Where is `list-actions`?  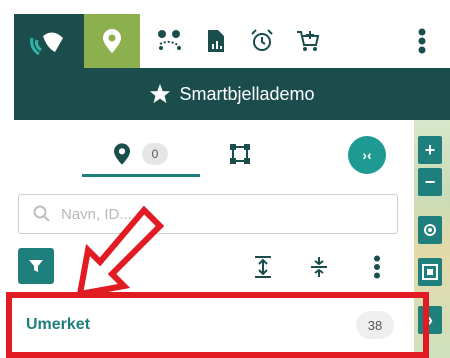
list-actions is located at coordinates (207, 268).